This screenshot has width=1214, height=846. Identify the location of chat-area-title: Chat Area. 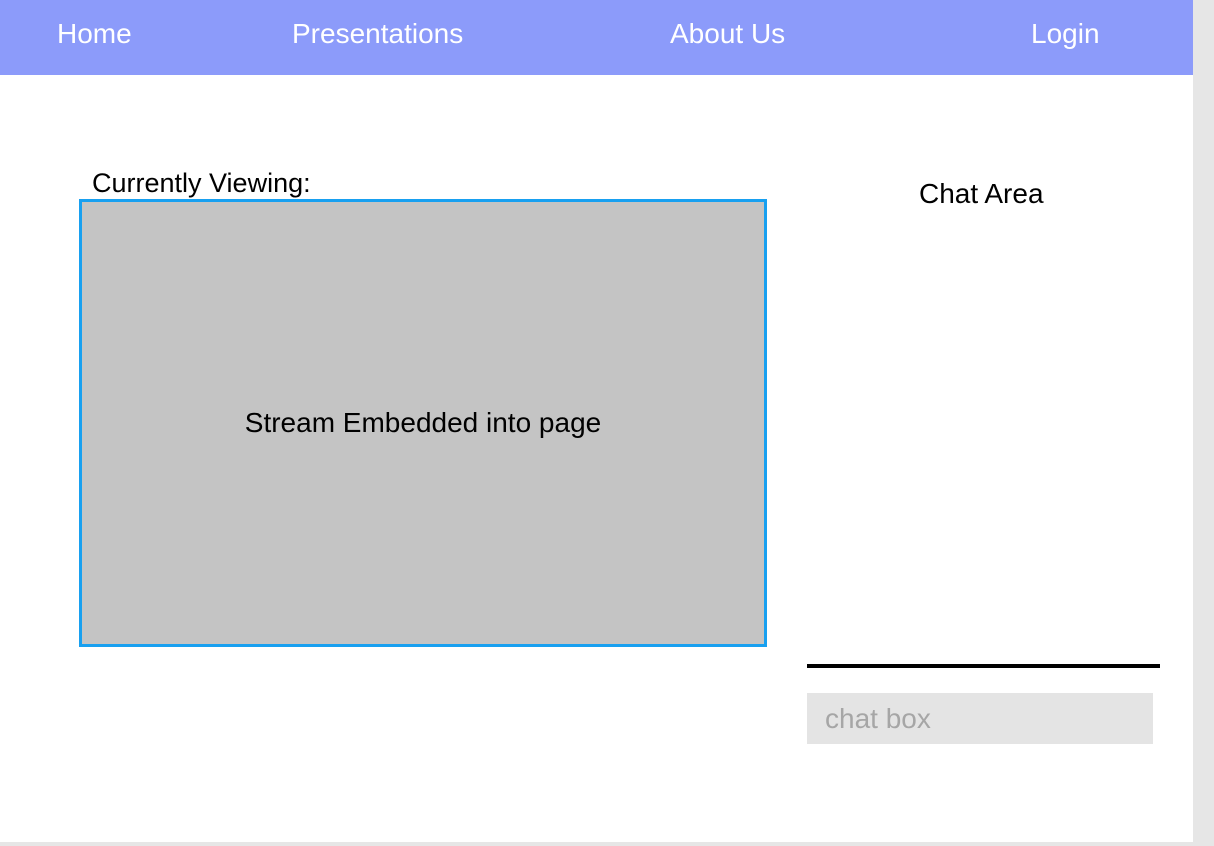
(981, 193).